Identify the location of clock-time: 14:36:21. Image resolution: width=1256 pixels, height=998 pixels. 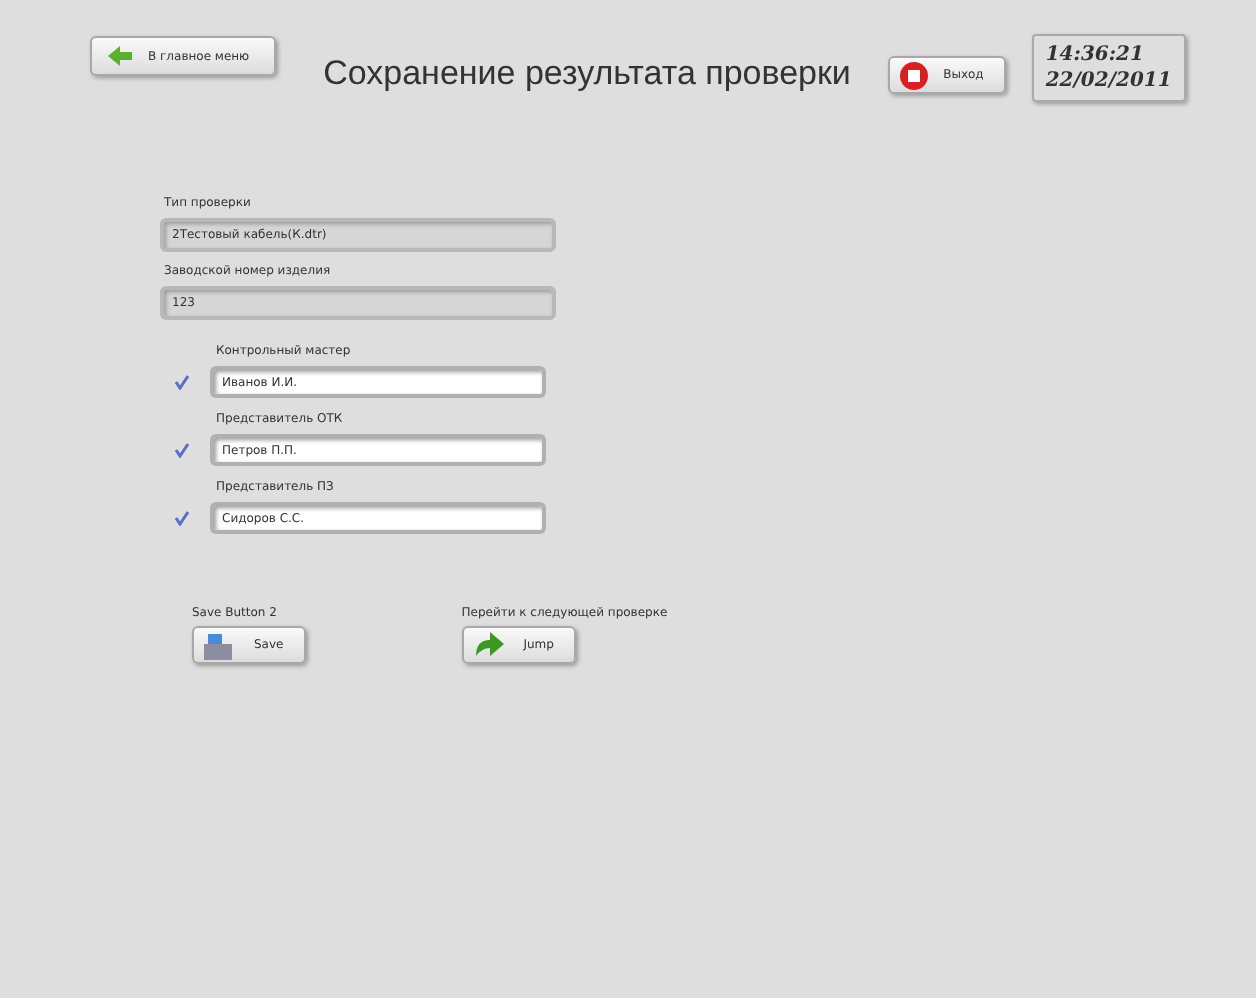
(1095, 55).